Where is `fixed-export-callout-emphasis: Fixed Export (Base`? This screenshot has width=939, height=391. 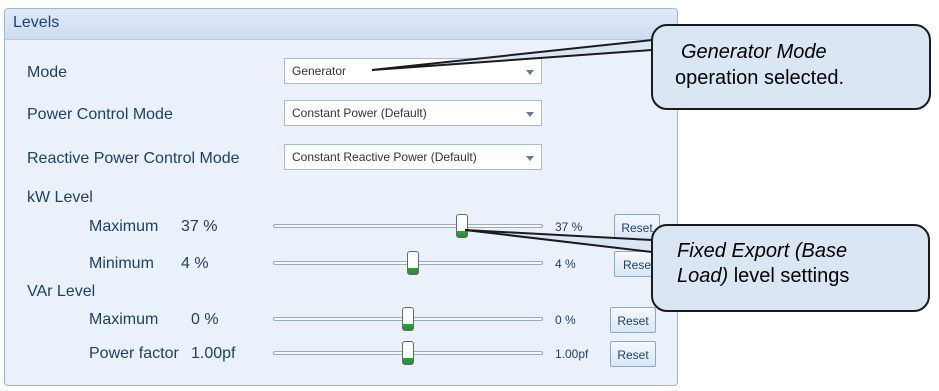
fixed-export-callout-emphasis: Fixed Export (Base is located at coordinates (762, 251).